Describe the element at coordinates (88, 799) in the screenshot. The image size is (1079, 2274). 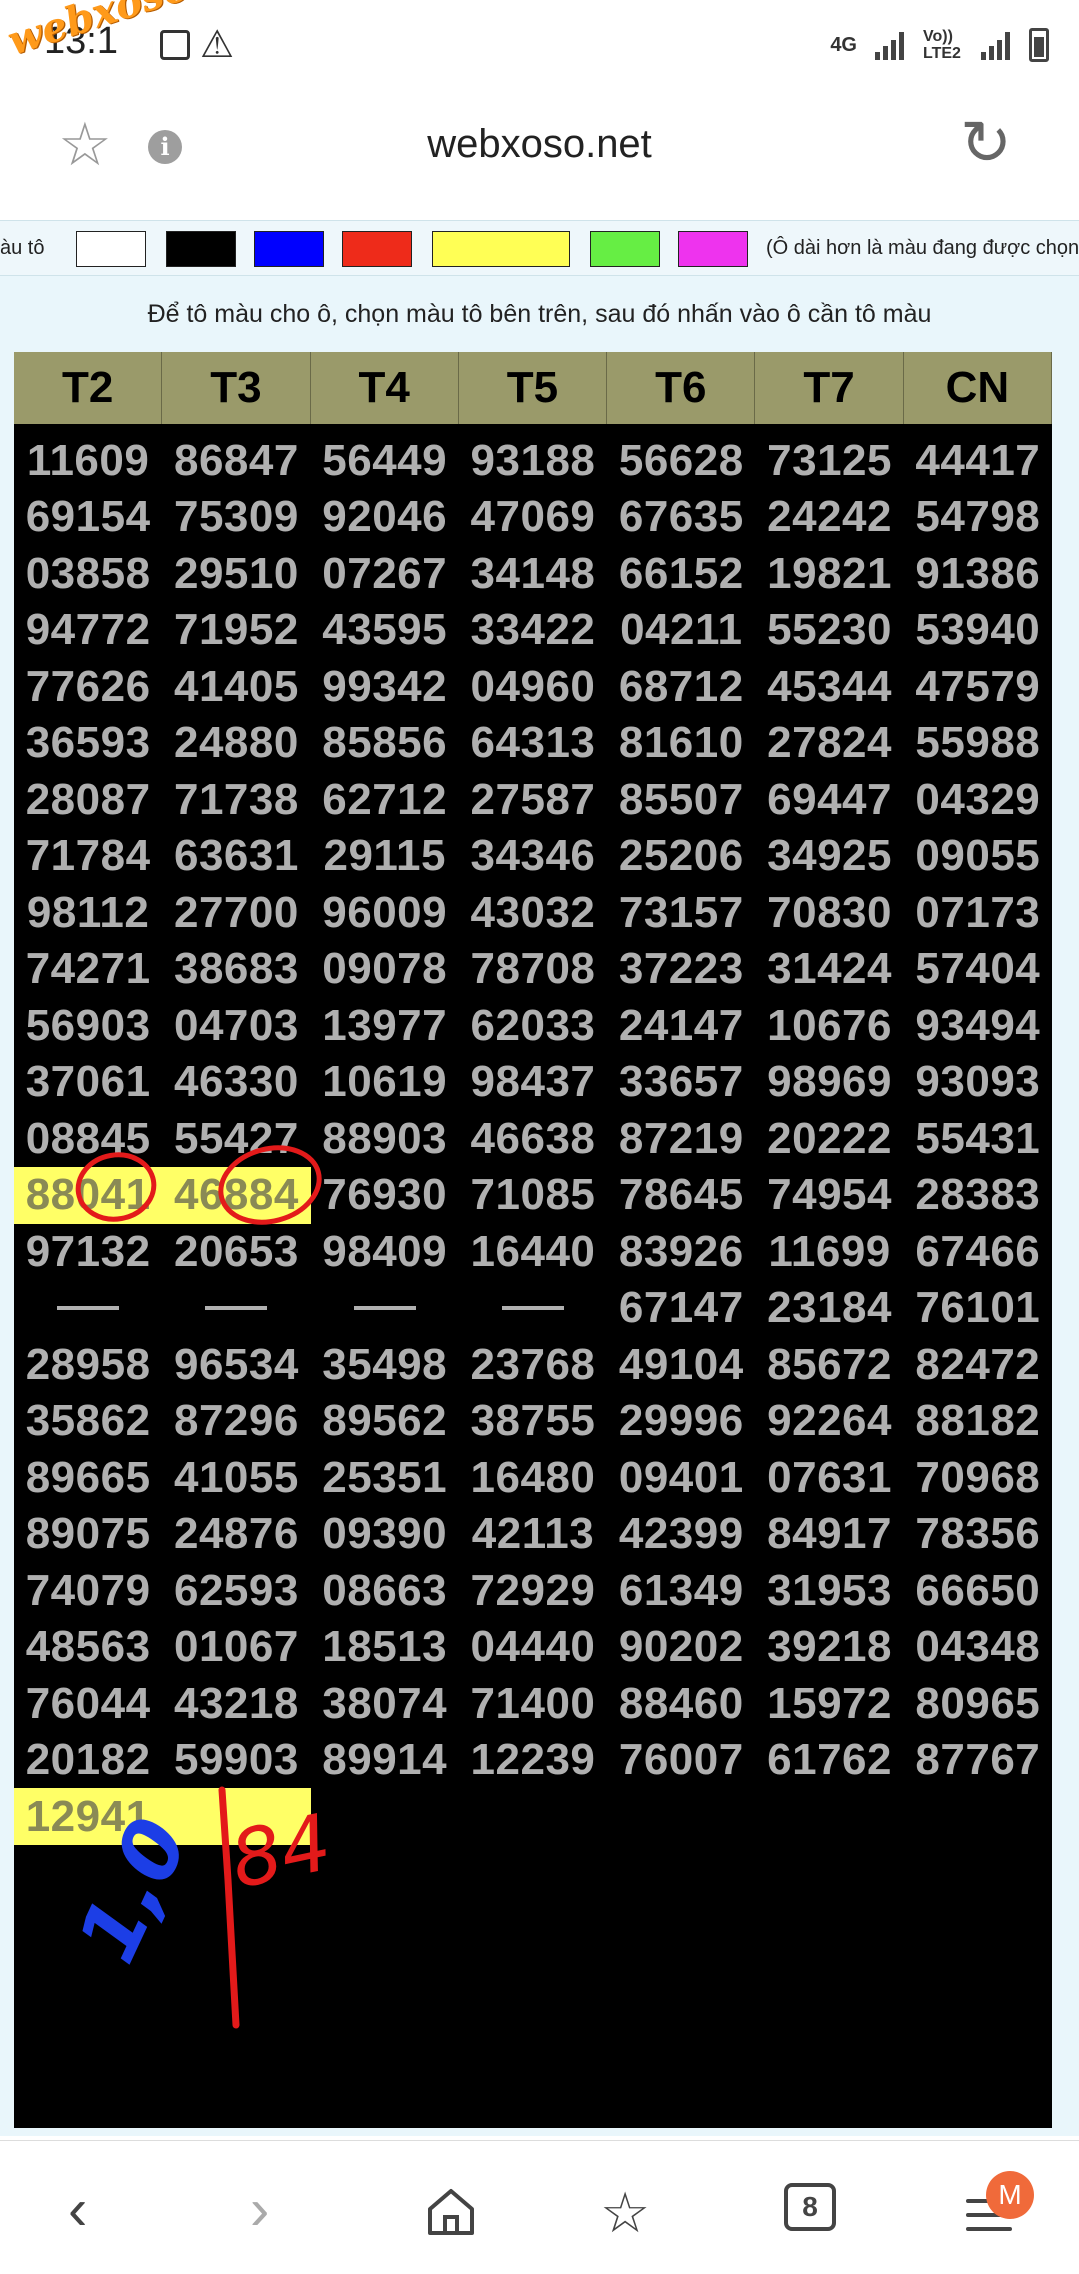
I see `table-cell: 28087` at that location.